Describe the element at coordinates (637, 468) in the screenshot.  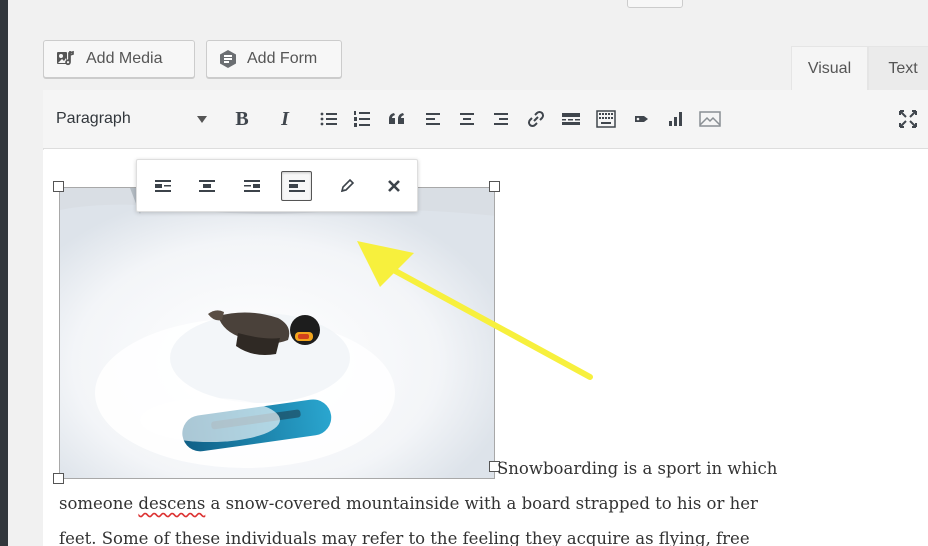
I see `content-line-1: Snowboarding is a sport in which` at that location.